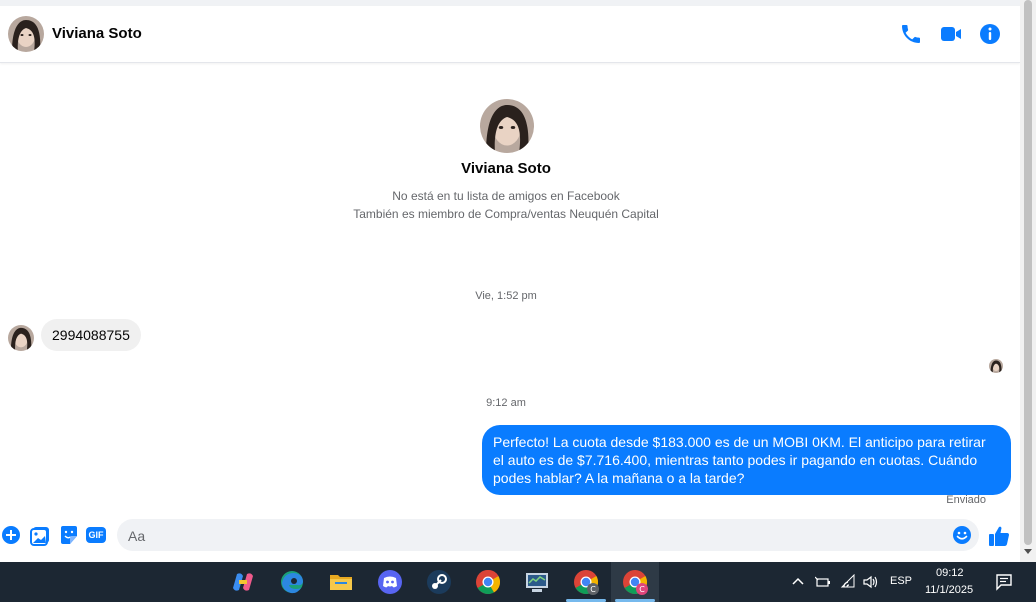  Describe the element at coordinates (439, 582) in the screenshot. I see `steam-icon` at that location.